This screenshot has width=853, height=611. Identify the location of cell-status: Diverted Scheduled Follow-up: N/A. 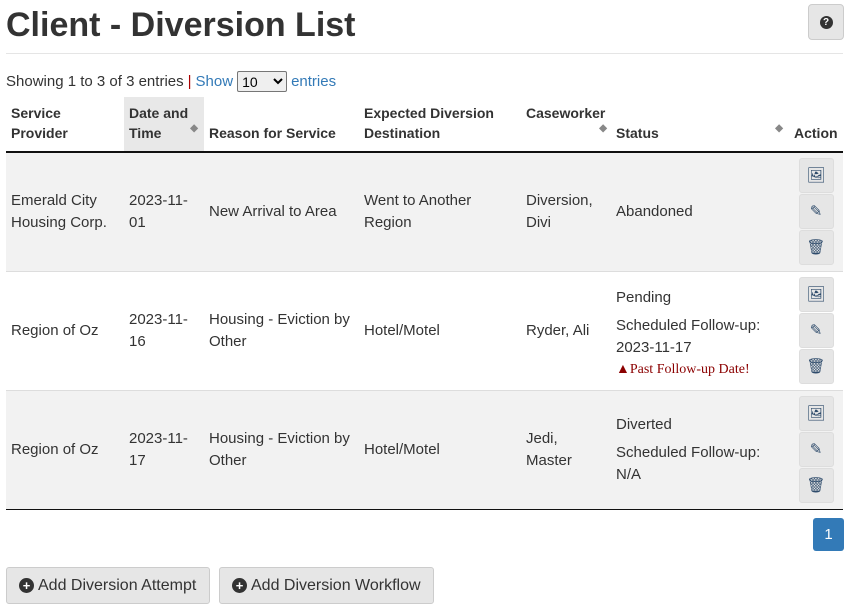
(700, 450).